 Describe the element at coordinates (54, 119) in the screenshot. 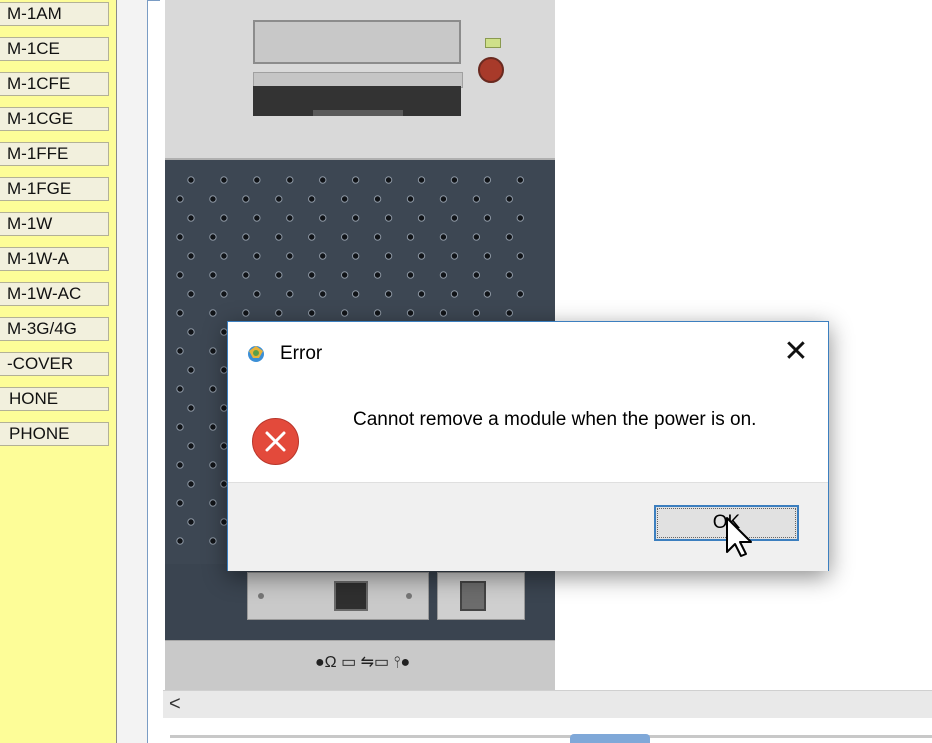

I see `module-button: M-1CGE` at that location.